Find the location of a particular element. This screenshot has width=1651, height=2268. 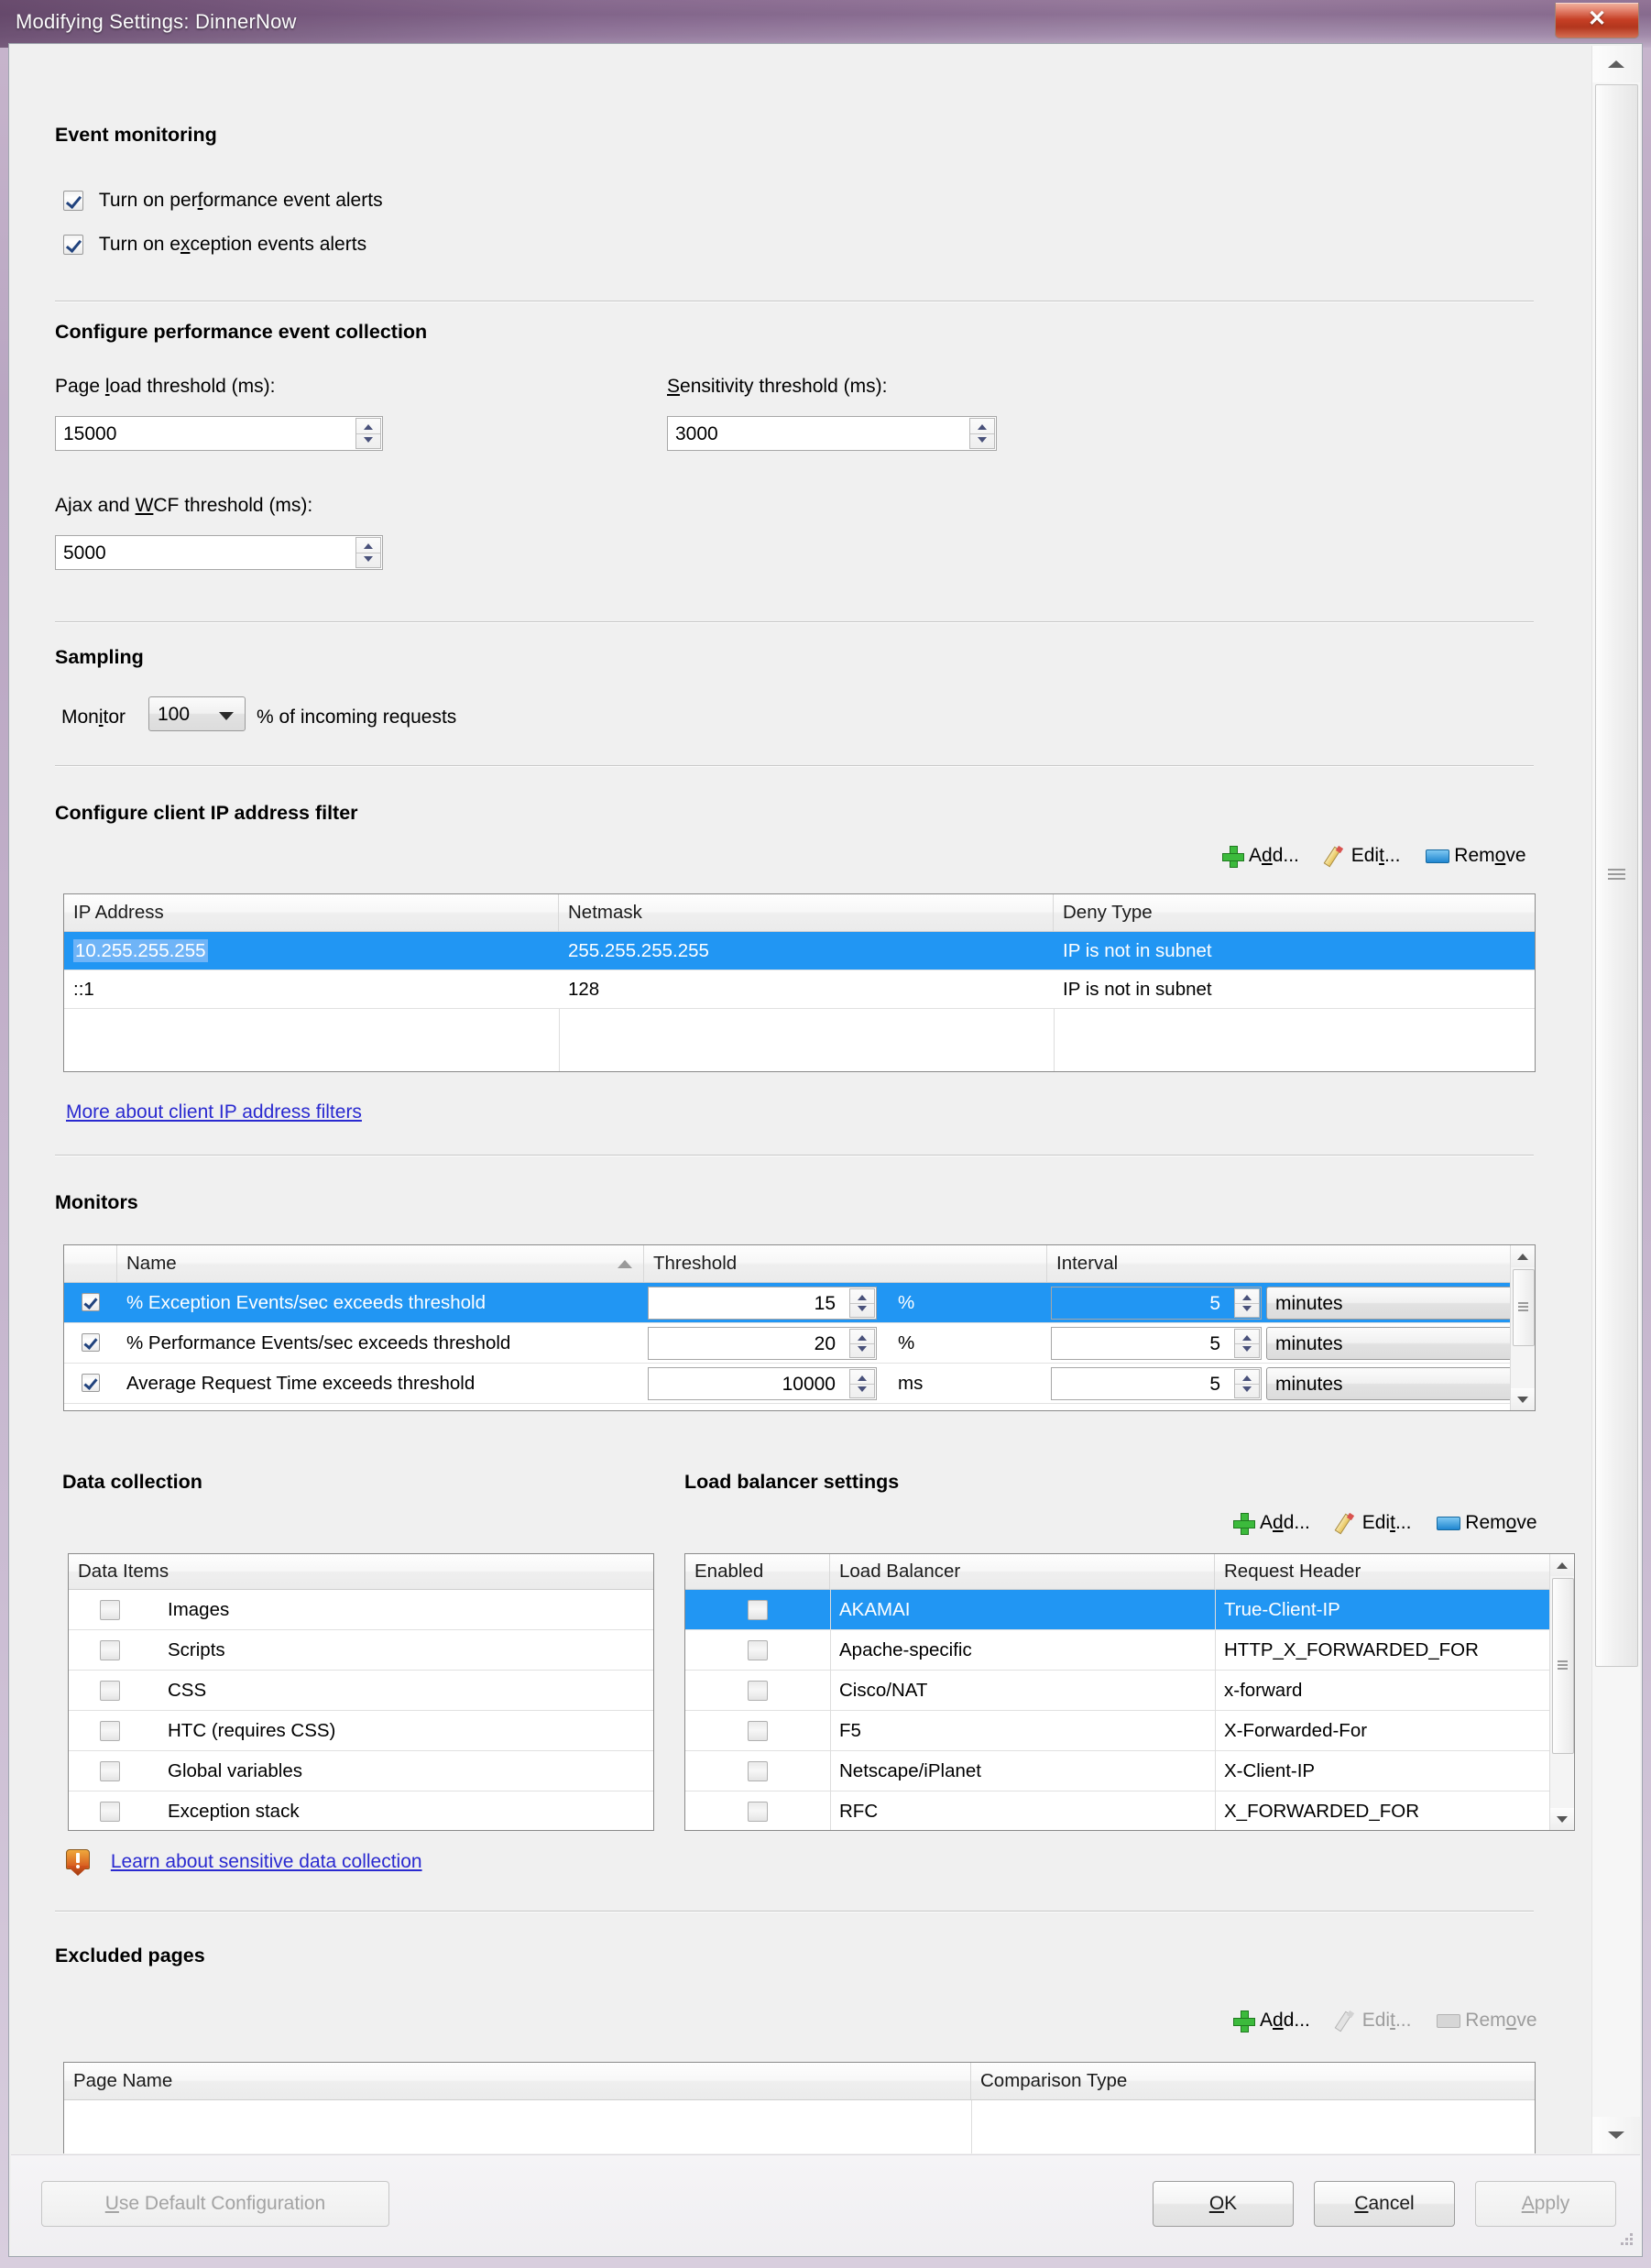

monitors-scroll-thumb is located at coordinates (1524, 1307).